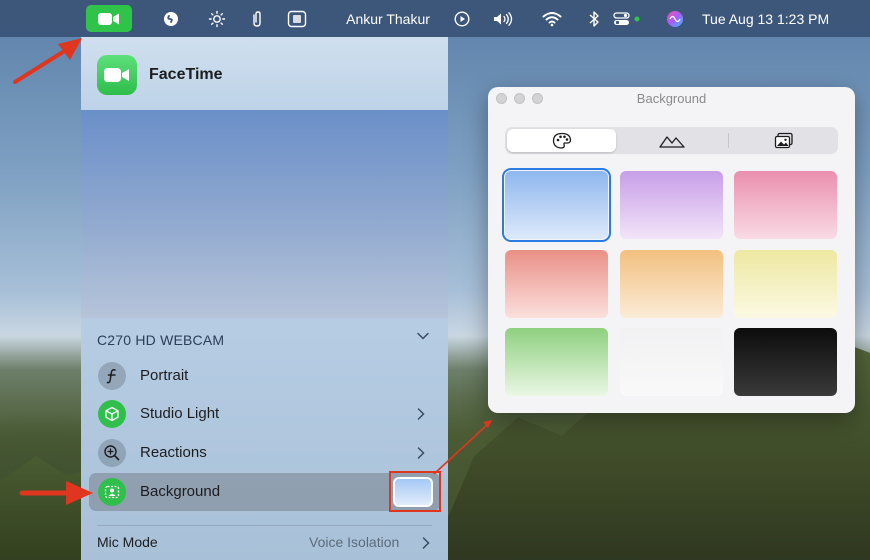  Describe the element at coordinates (173, 452) in the screenshot. I see `reactions-label: Reactions` at that location.